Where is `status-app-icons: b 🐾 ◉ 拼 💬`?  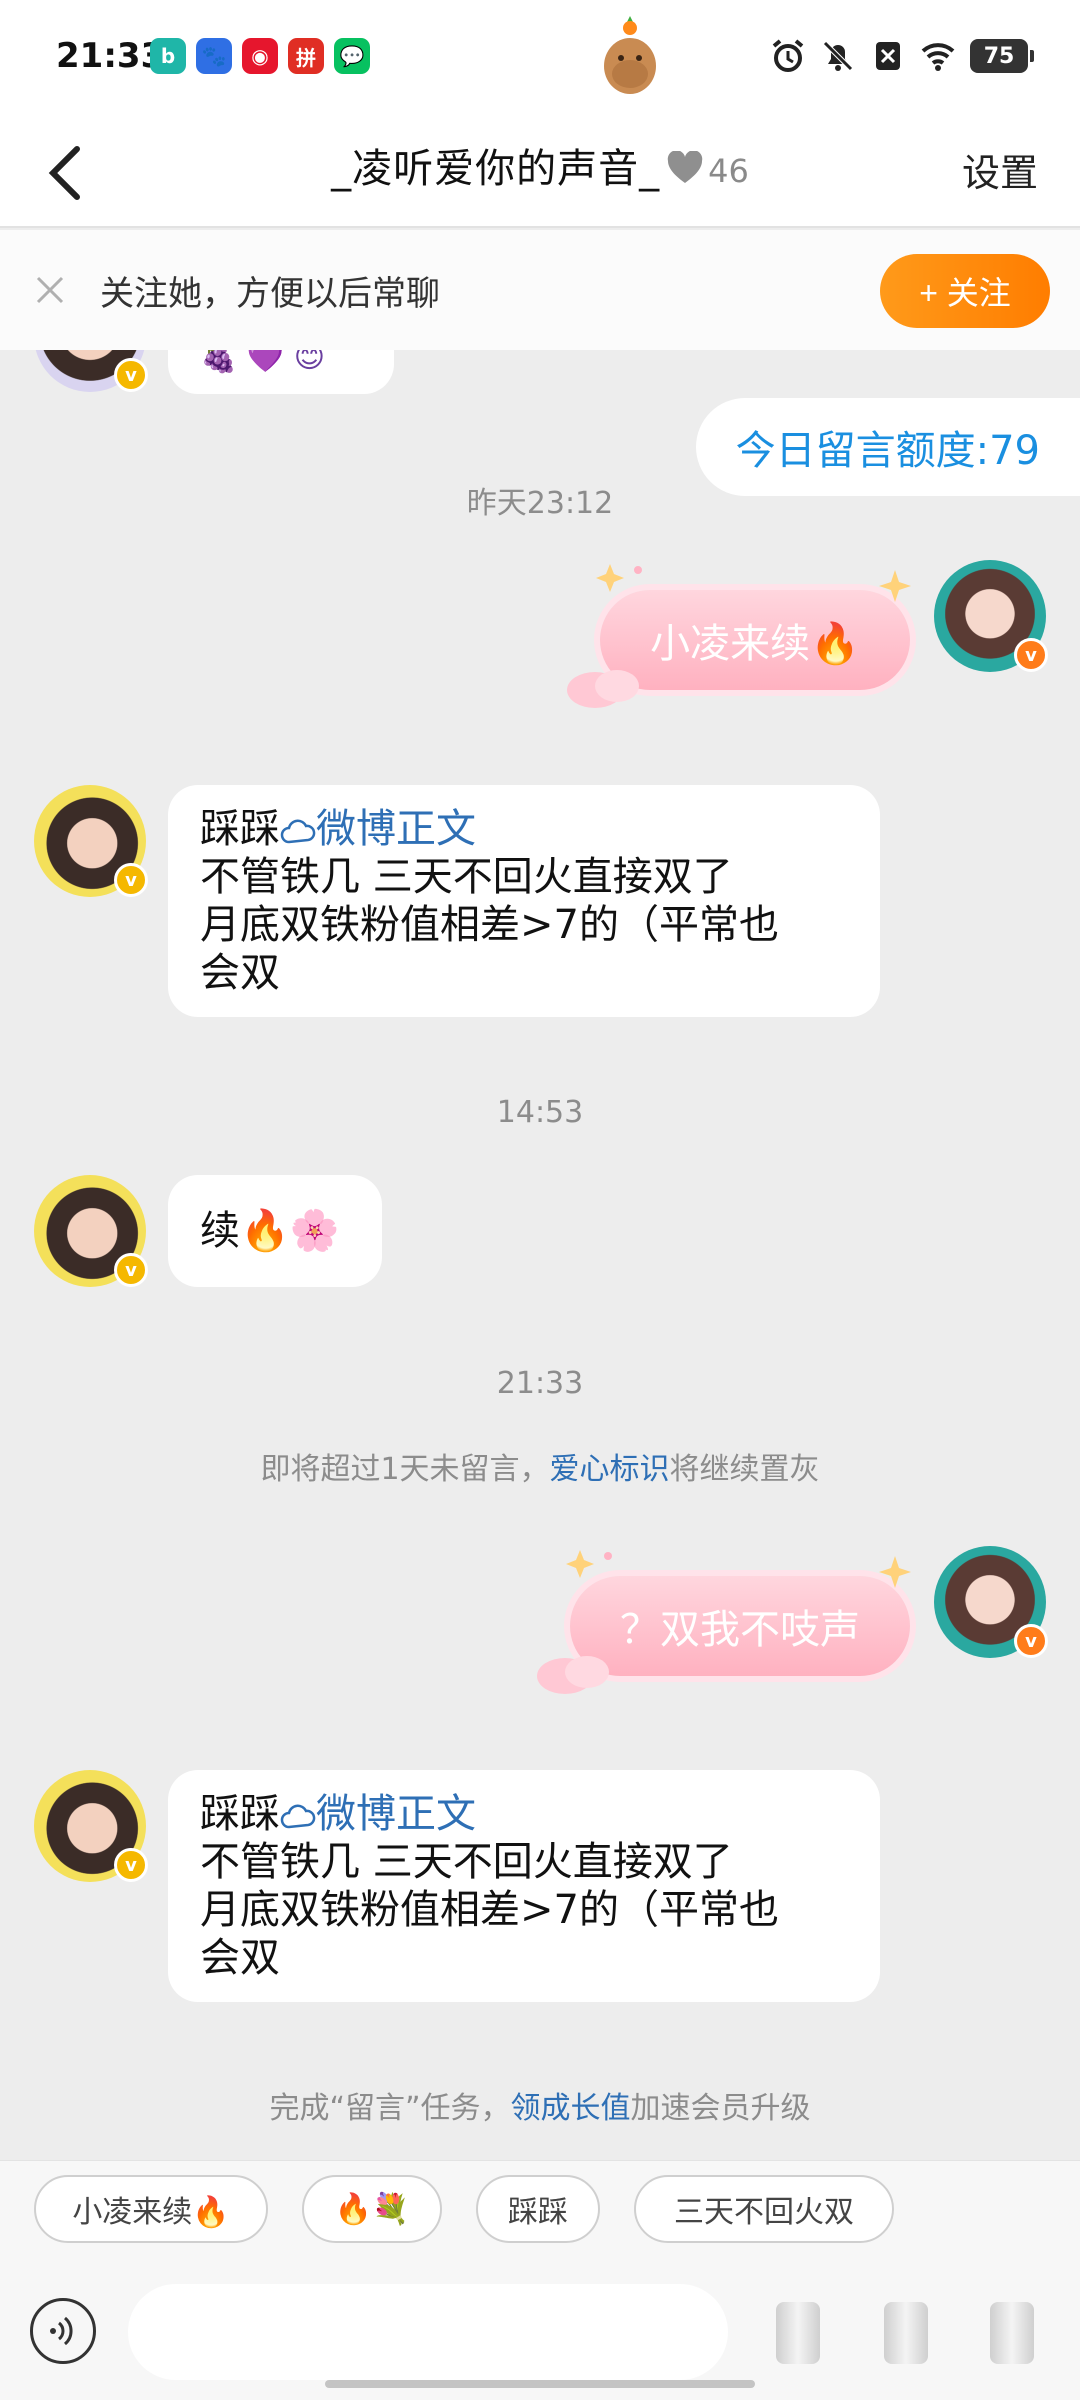 status-app-icons: b 🐾 ◉ 拼 💬 is located at coordinates (260, 56).